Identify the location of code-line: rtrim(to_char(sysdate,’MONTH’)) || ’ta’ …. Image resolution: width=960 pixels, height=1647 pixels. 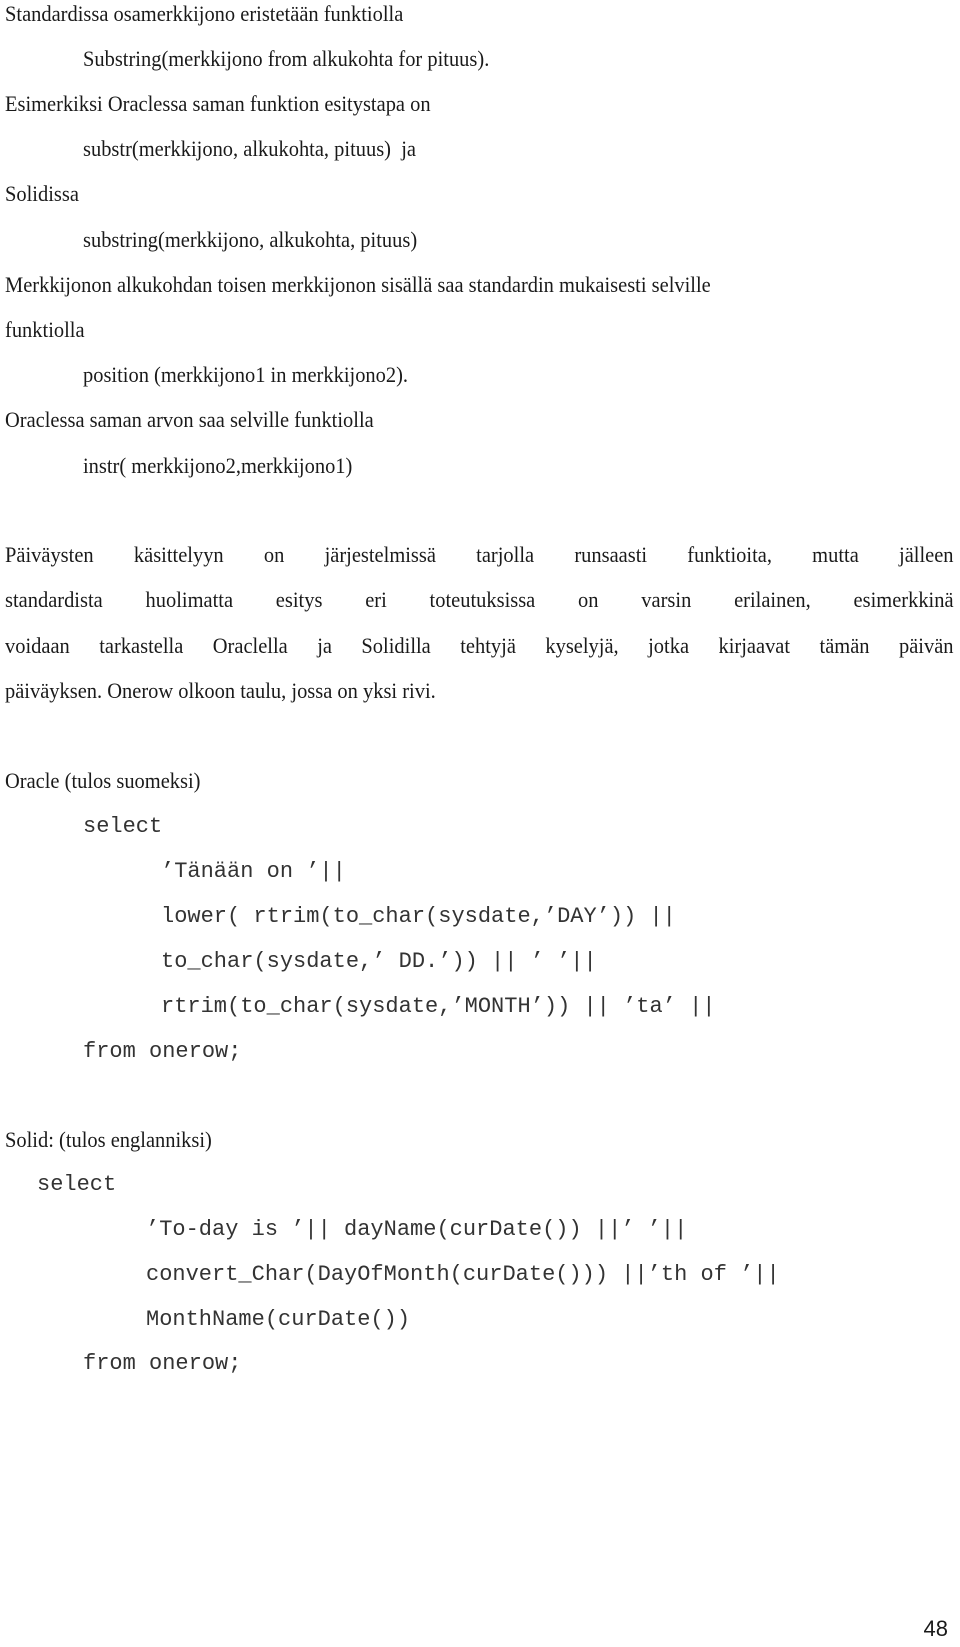
(438, 1006).